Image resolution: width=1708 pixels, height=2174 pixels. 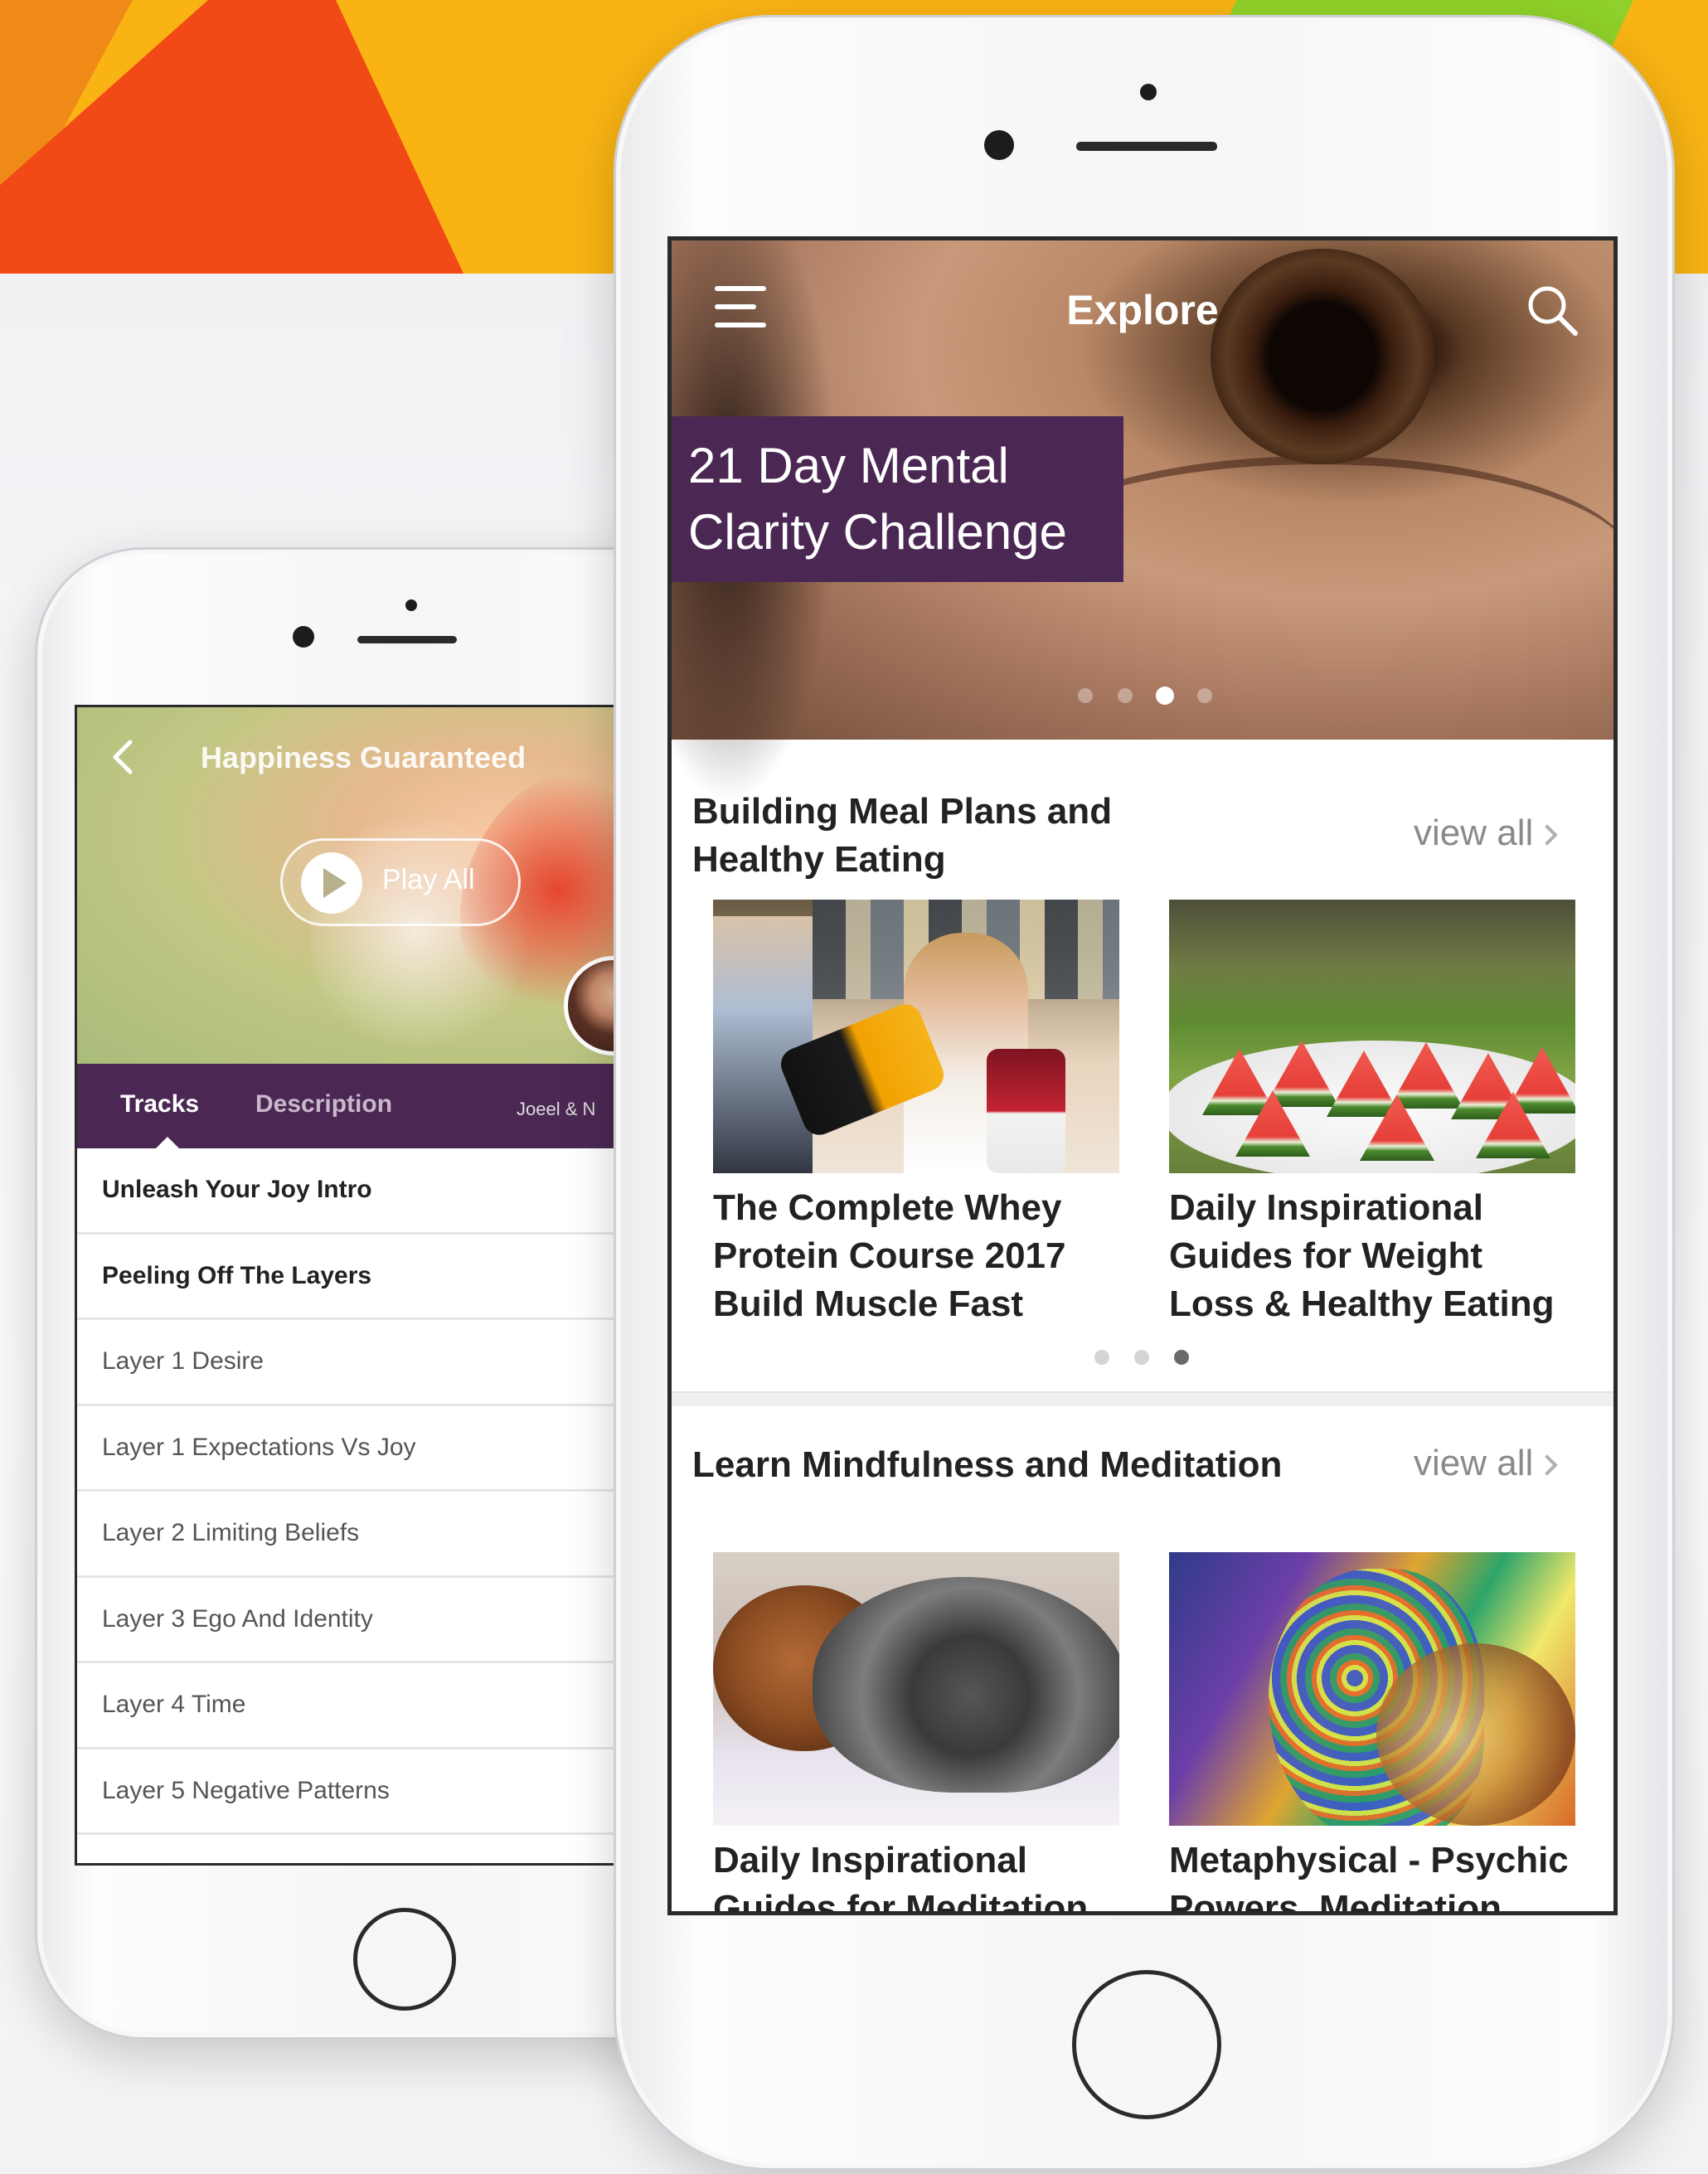 I want to click on track-row: Layer 4 Time, so click(x=357, y=1706).